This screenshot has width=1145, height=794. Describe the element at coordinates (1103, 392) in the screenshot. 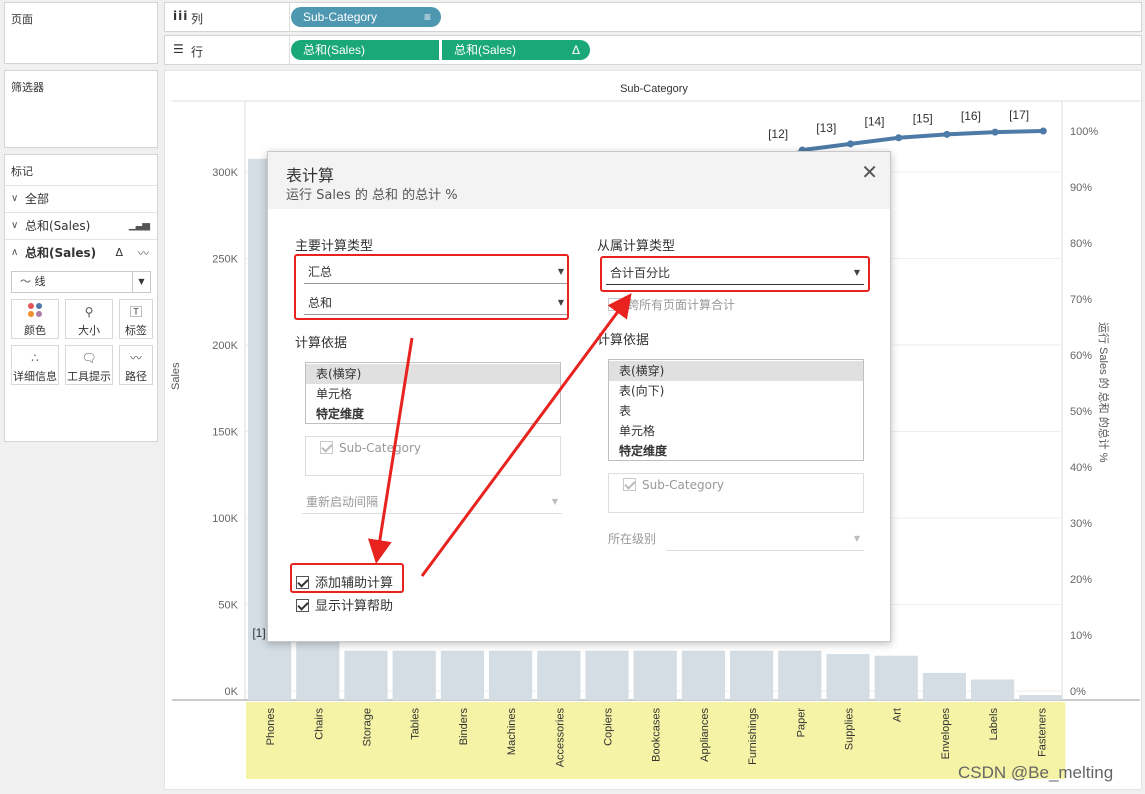

I see `y2-axis-title: 运行 Sales 的 总和 的总计 %` at that location.